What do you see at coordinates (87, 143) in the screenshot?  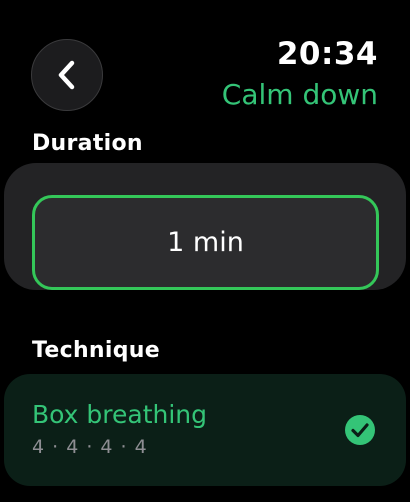 I see `duration-label: Duration` at bounding box center [87, 143].